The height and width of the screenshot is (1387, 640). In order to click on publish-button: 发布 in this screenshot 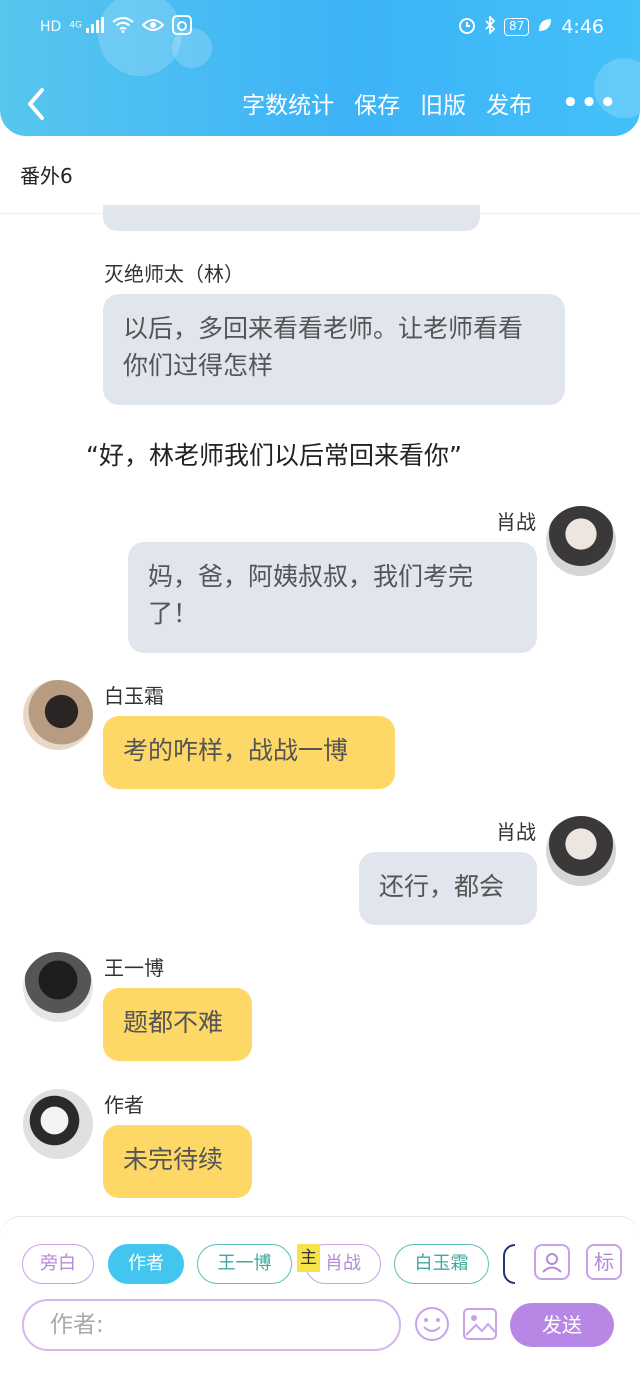, I will do `click(509, 103)`.